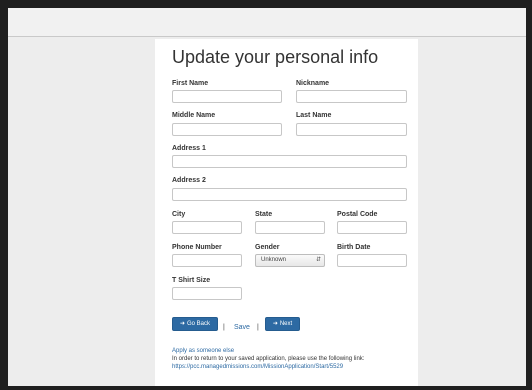  I want to click on save-link: Save, so click(242, 327).